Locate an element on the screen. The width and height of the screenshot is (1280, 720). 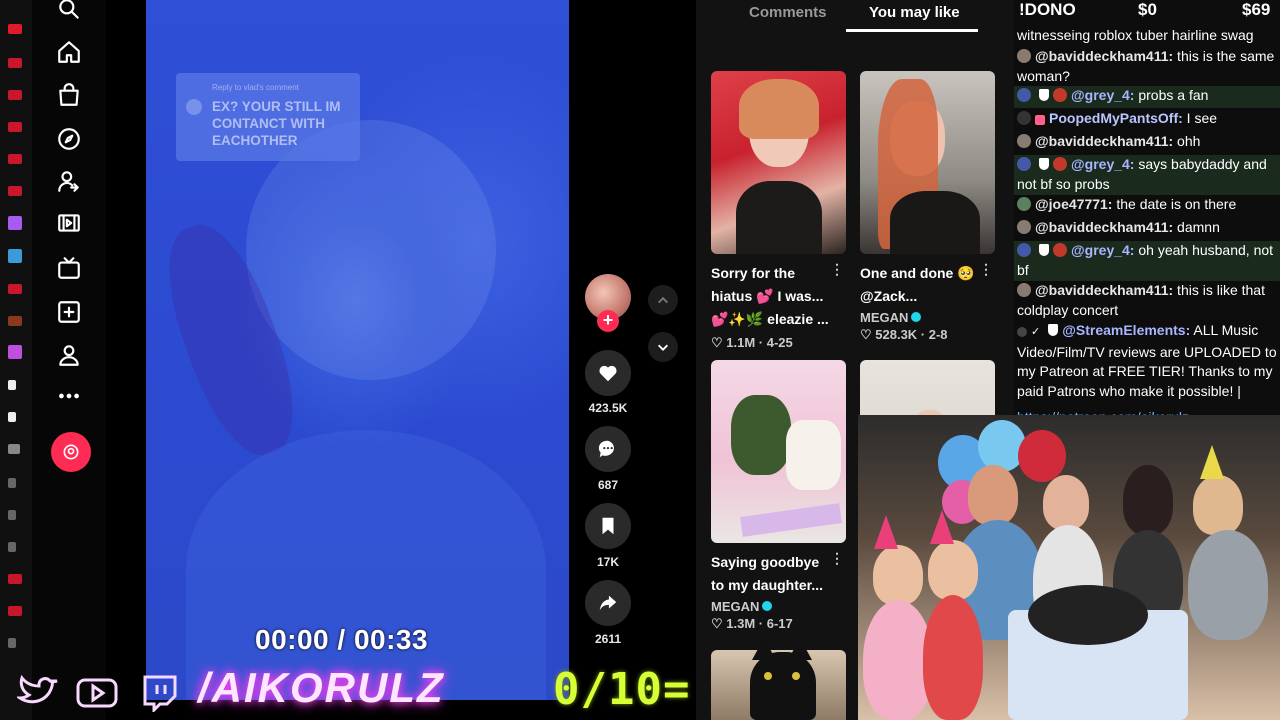
live-tv-icon is located at coordinates (69, 268).